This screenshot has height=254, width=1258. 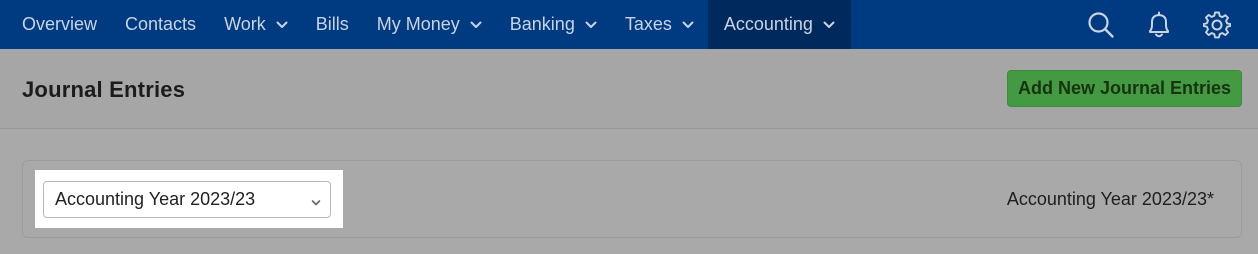 I want to click on nav-item-contacts: Contacts, so click(x=160, y=24).